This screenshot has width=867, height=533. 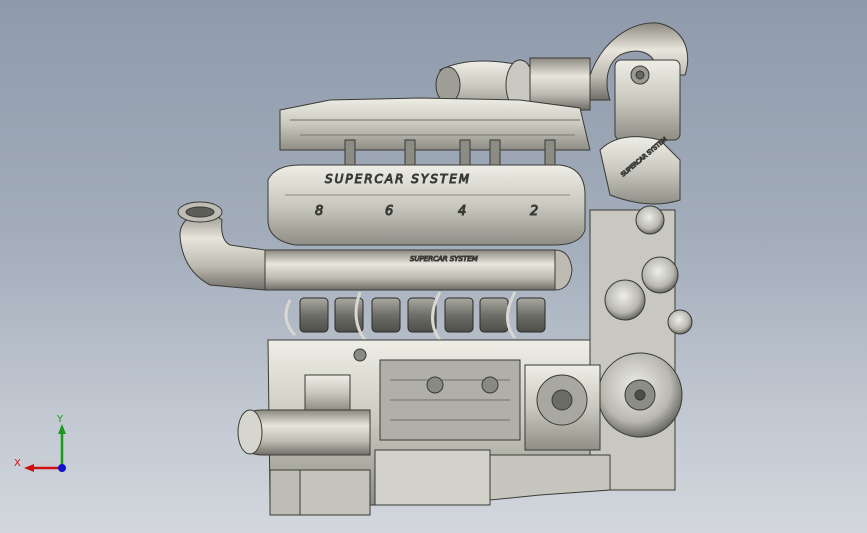 What do you see at coordinates (640, 132) in the screenshot?
I see `pump-housing: SUPERCAR SYSTEM` at bounding box center [640, 132].